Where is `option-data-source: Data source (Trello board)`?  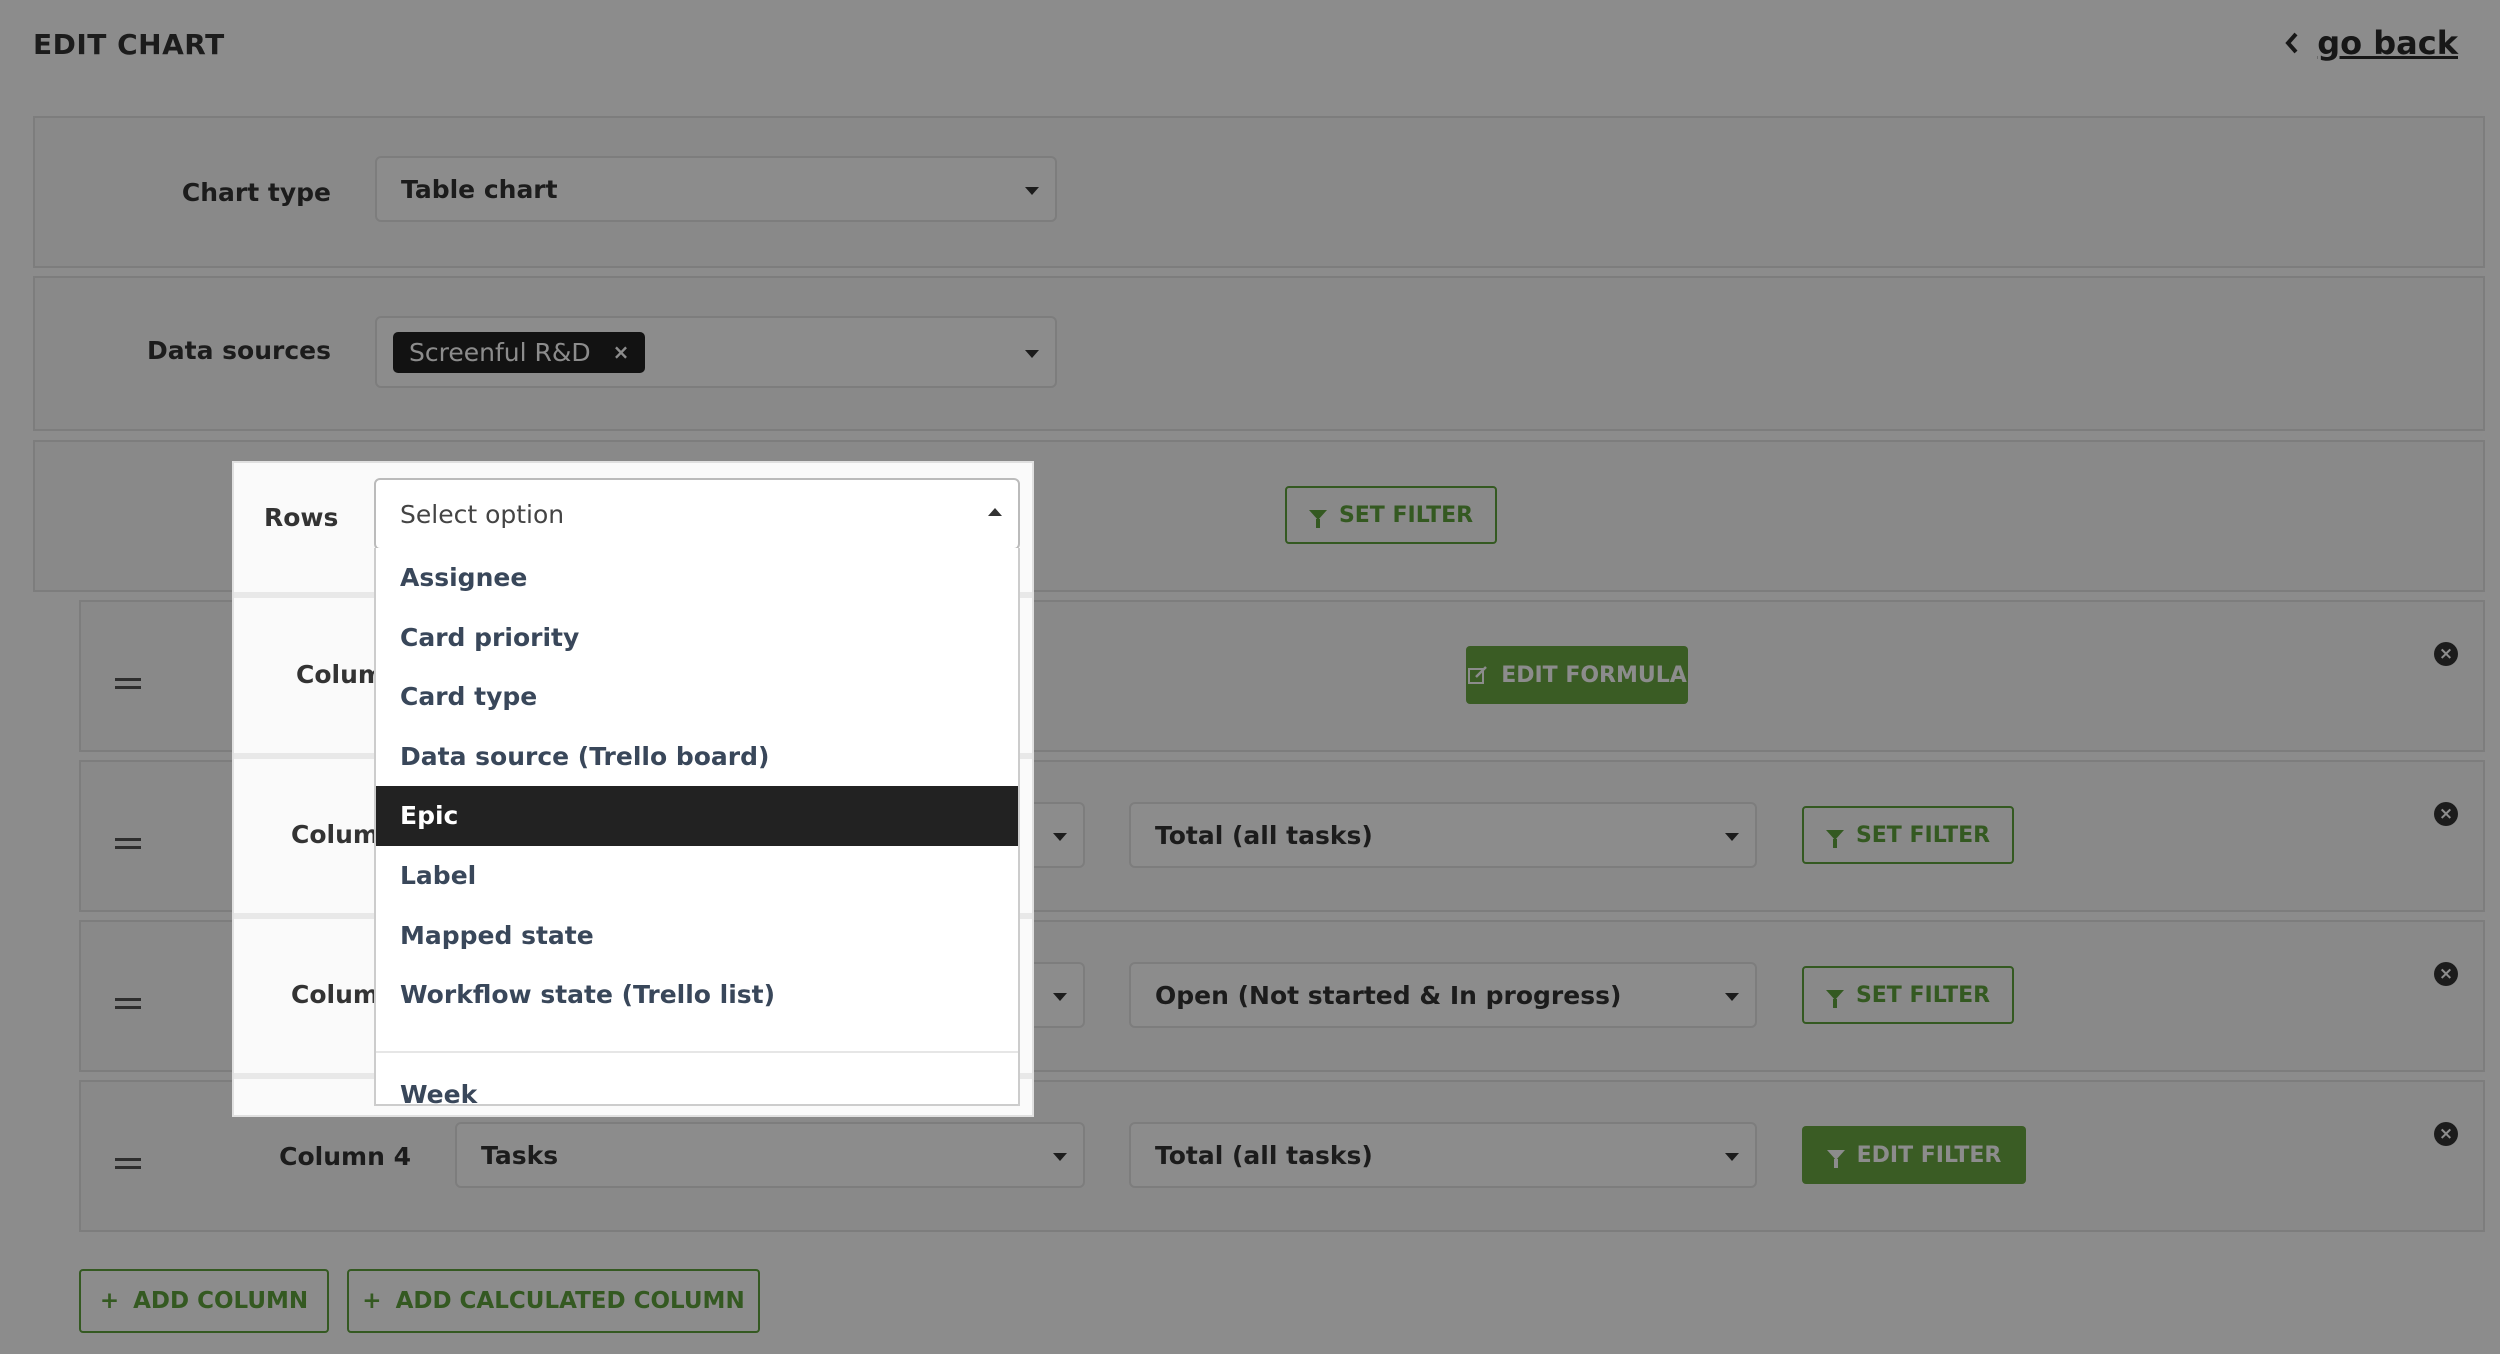
option-data-source: Data source (Trello board) is located at coordinates (697, 757).